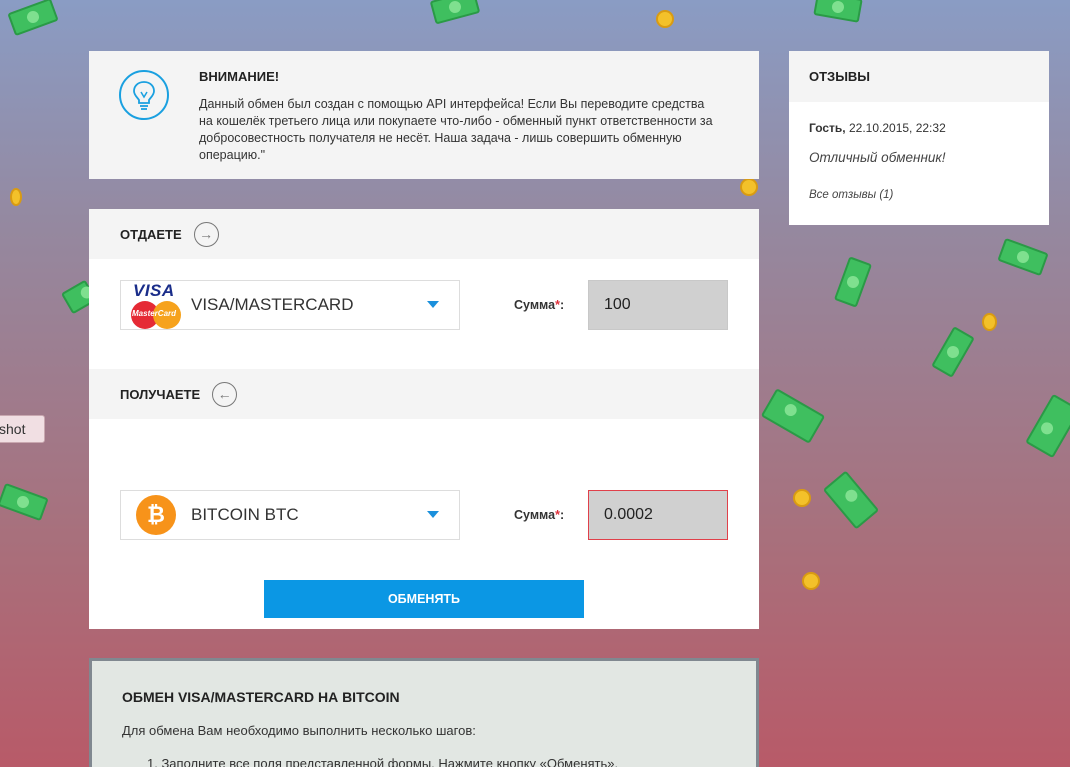 The height and width of the screenshot is (767, 1070). I want to click on lightbulb-icon, so click(144, 95).